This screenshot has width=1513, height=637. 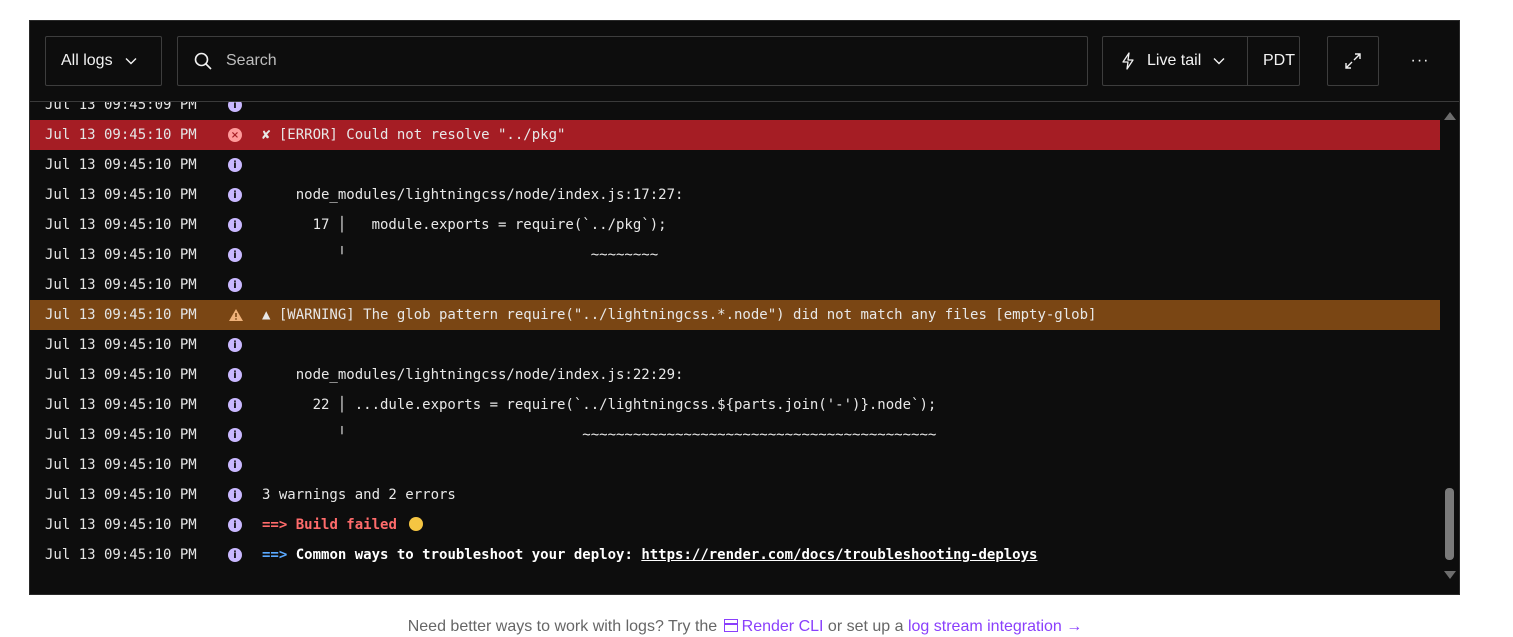 I want to click on scroll-up-arrow-icon, so click(x=1450, y=116).